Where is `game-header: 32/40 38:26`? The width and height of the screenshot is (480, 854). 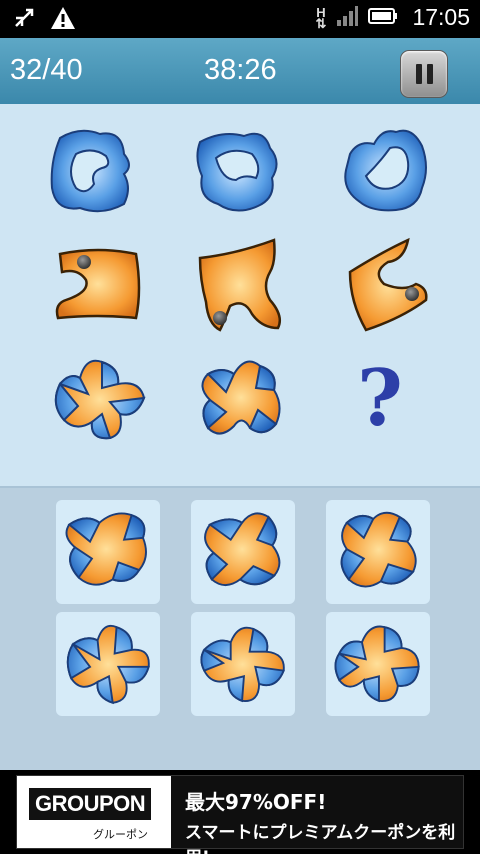 game-header: 32/40 38:26 is located at coordinates (240, 71).